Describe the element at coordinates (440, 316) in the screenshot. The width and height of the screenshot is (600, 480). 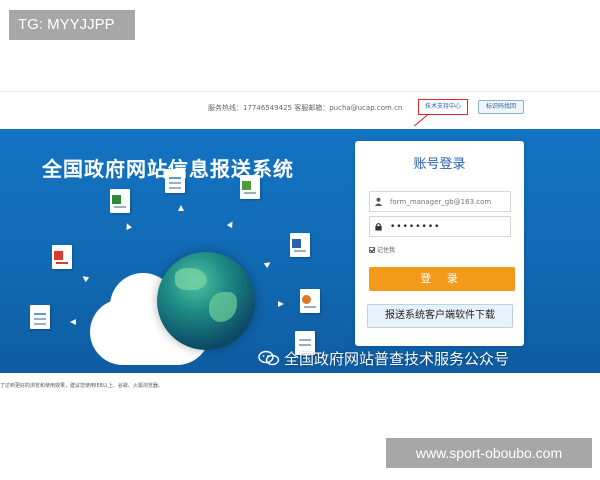
I see `download-client-button: 报送系统客户端软件下载` at that location.